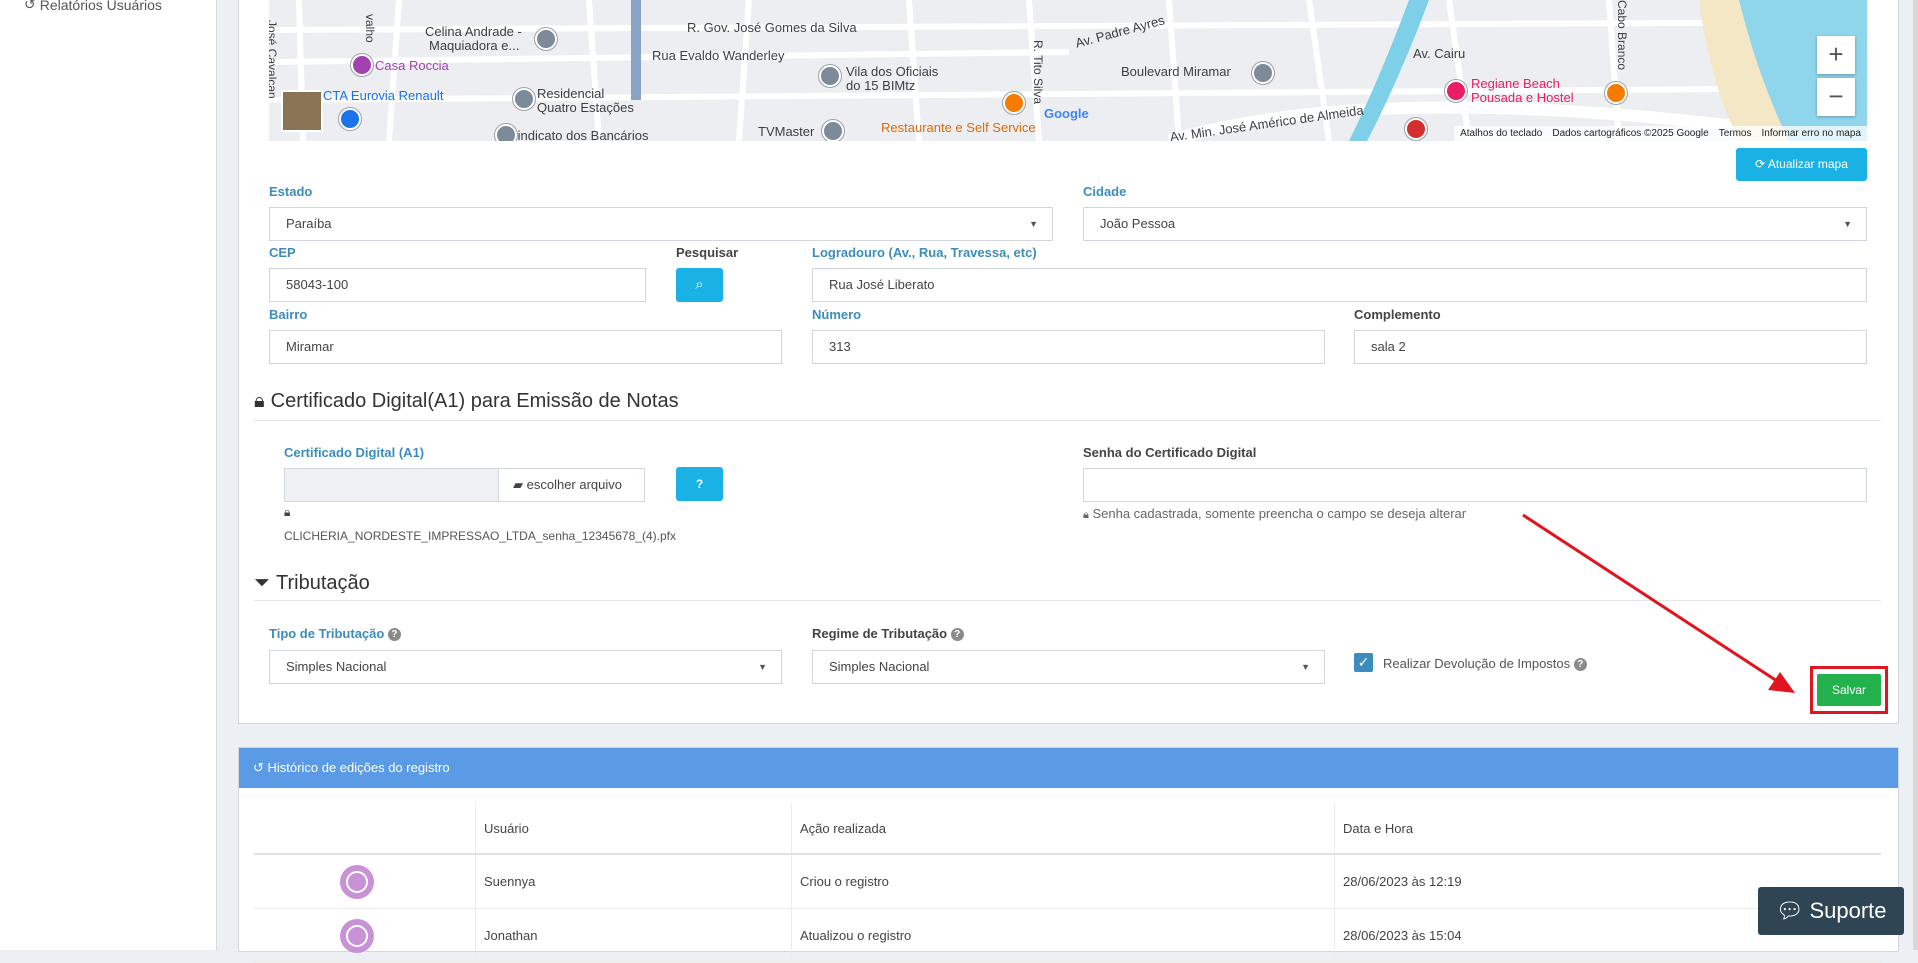  What do you see at coordinates (786, 131) in the screenshot?
I see `map-label: TVMaster` at bounding box center [786, 131].